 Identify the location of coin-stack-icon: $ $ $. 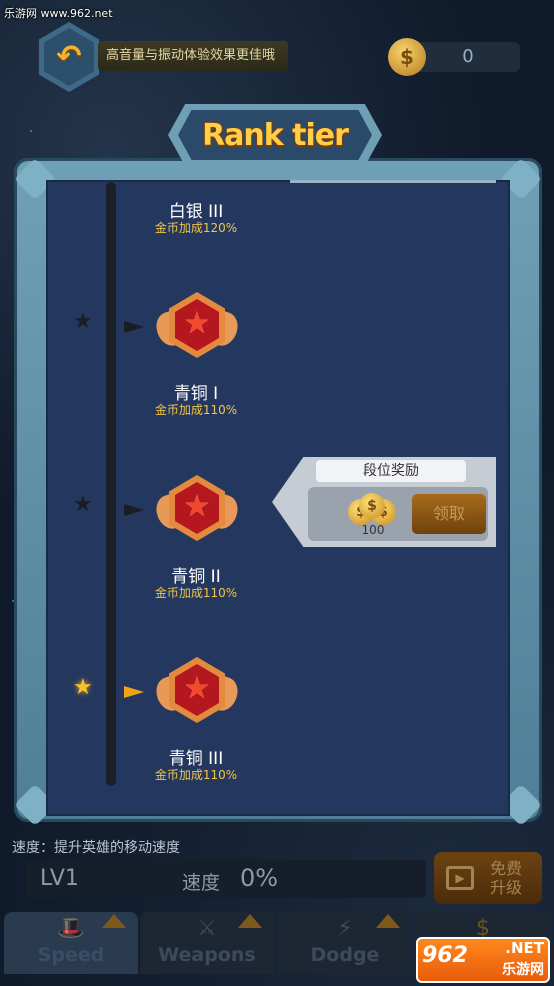
(373, 509).